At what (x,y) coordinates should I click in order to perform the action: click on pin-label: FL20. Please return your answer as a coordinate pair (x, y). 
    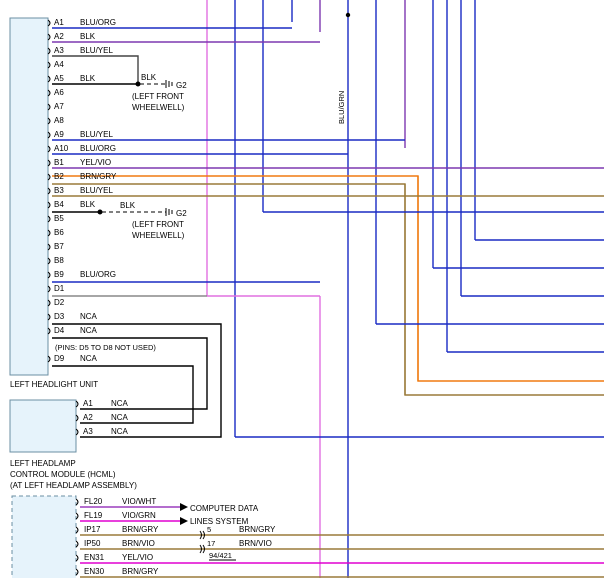
    Looking at the image, I should click on (93, 501).